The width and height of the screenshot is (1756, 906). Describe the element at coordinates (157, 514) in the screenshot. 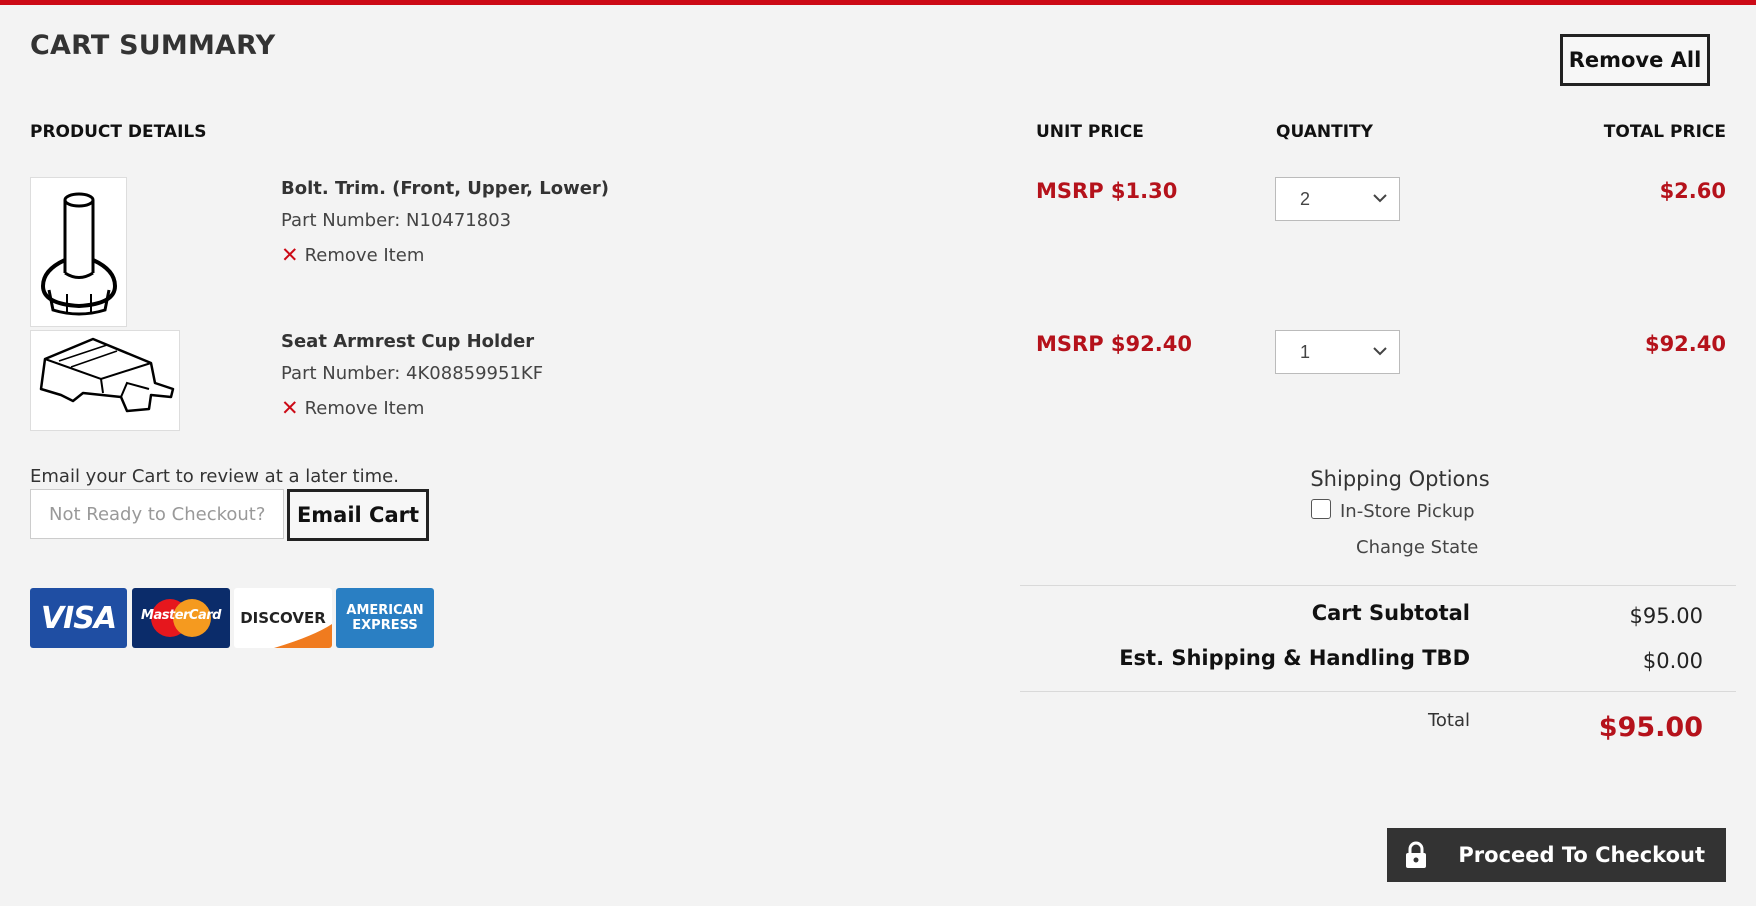

I see `email-cart-input: Not Ready to Checkout?` at that location.